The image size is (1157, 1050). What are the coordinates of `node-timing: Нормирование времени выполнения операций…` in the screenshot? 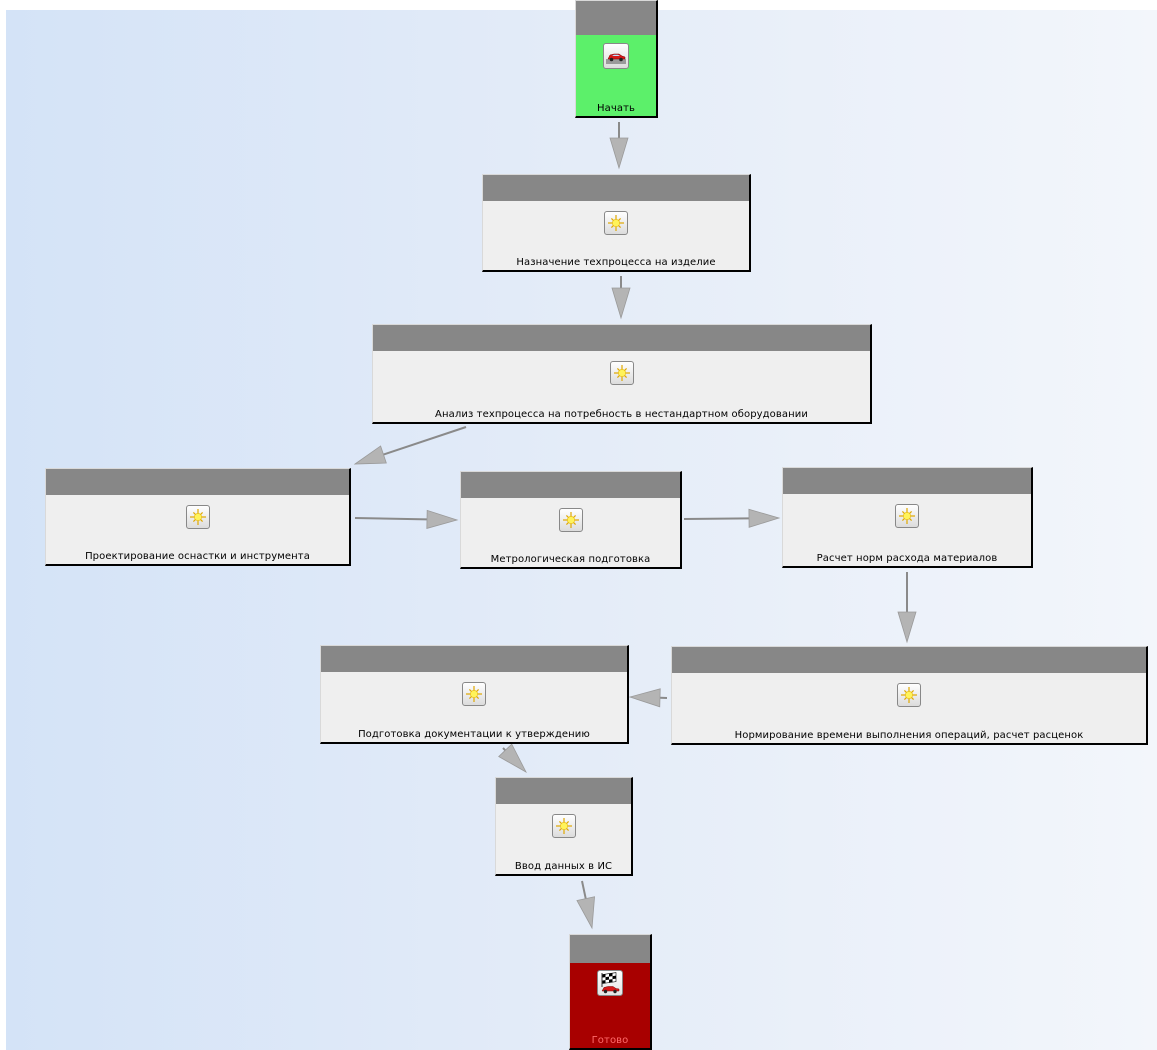 It's located at (909, 695).